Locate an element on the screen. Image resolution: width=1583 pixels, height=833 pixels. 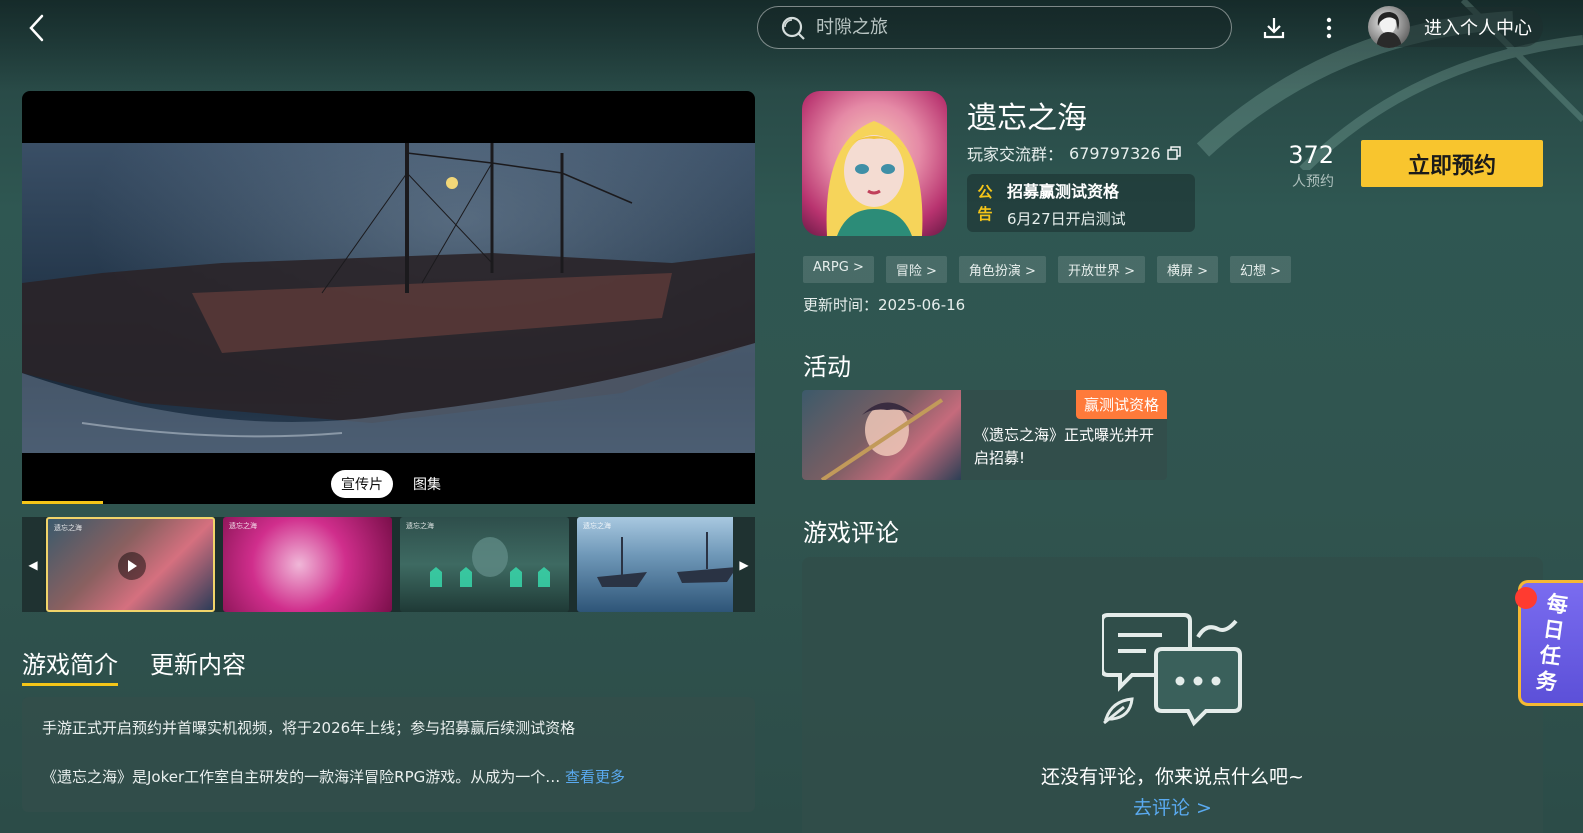
tag-rpg: 角色扮演 > is located at coordinates (1002, 269).